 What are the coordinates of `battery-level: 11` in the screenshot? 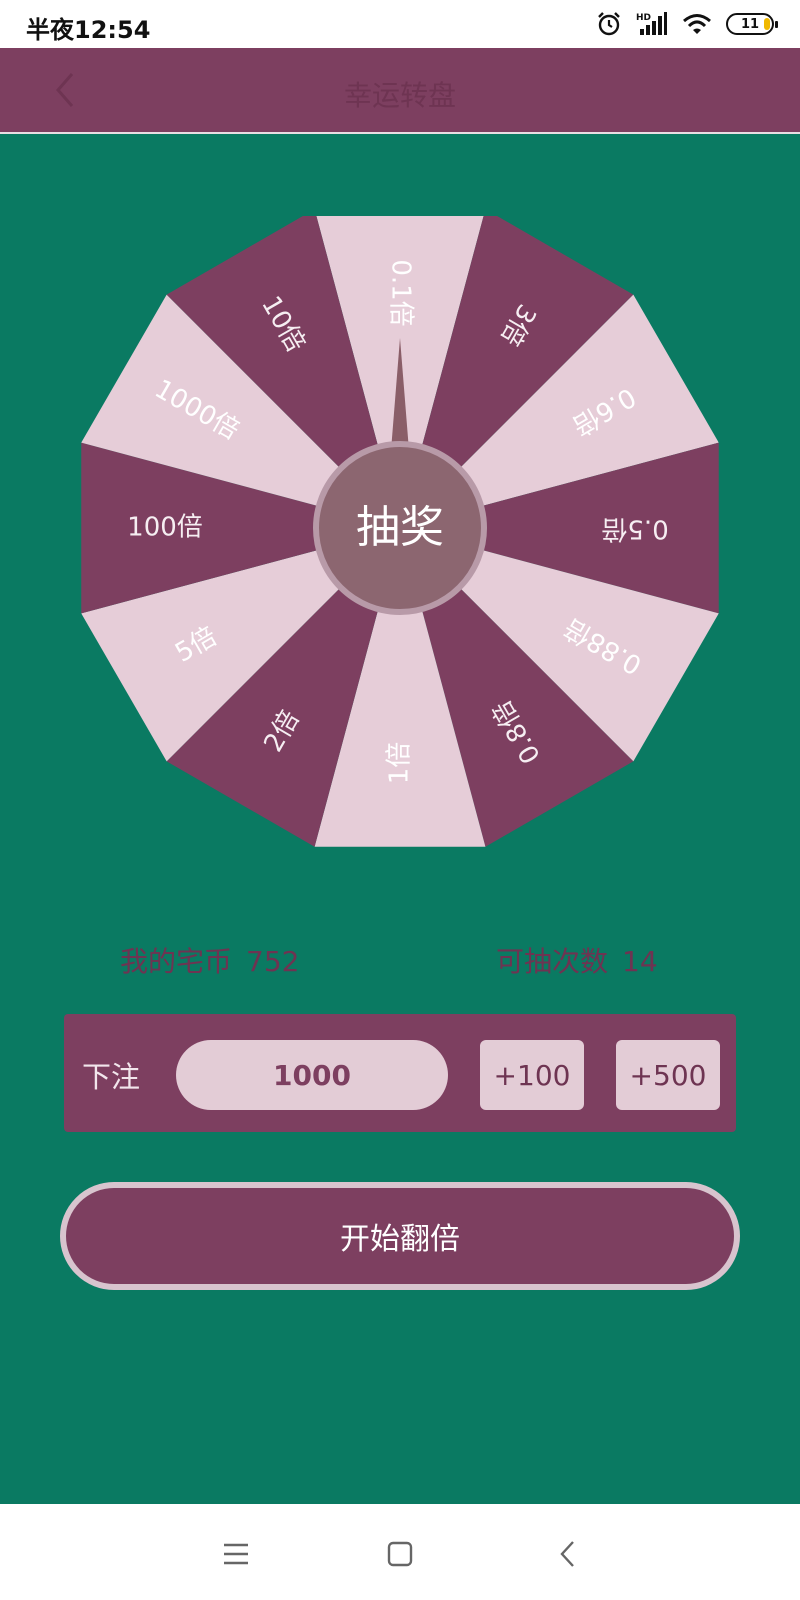 It's located at (750, 24).